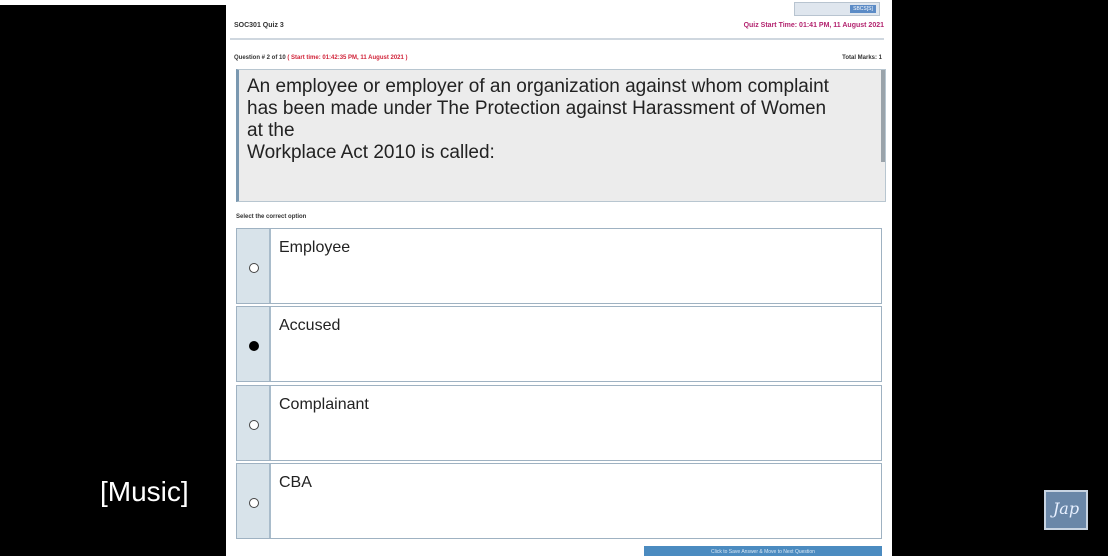 This screenshot has height=556, width=1108. Describe the element at coordinates (144, 491) in the screenshot. I see `video-caption: [Music]` at that location.